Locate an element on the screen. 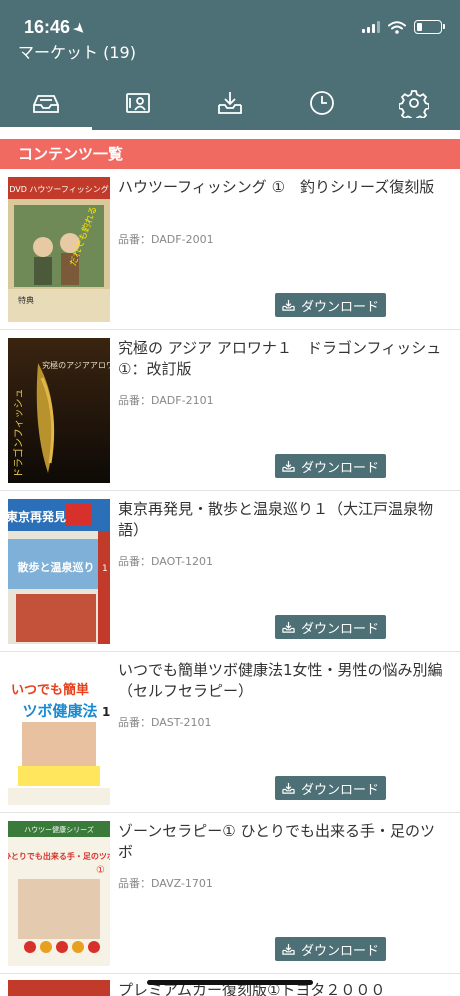 Image resolution: width=460 pixels, height=996 pixels. item-code: 品番：DAOT-1201 is located at coordinates (165, 561).